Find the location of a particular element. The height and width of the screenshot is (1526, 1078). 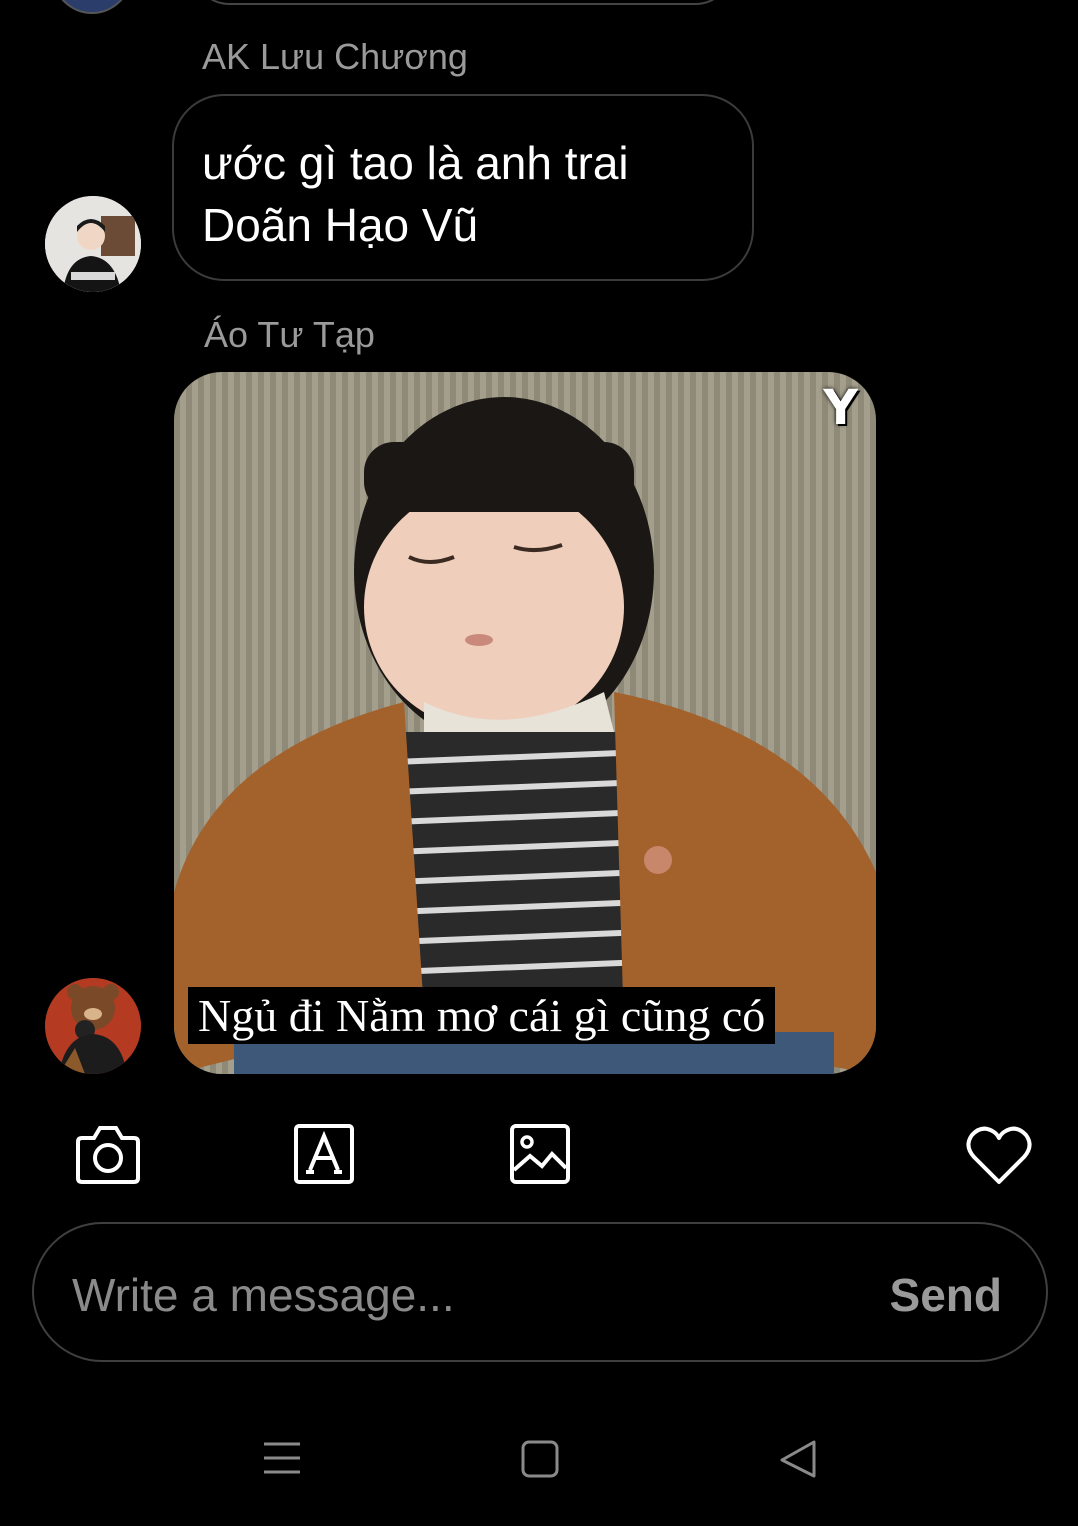

camera-icon is located at coordinates (108, 1156).